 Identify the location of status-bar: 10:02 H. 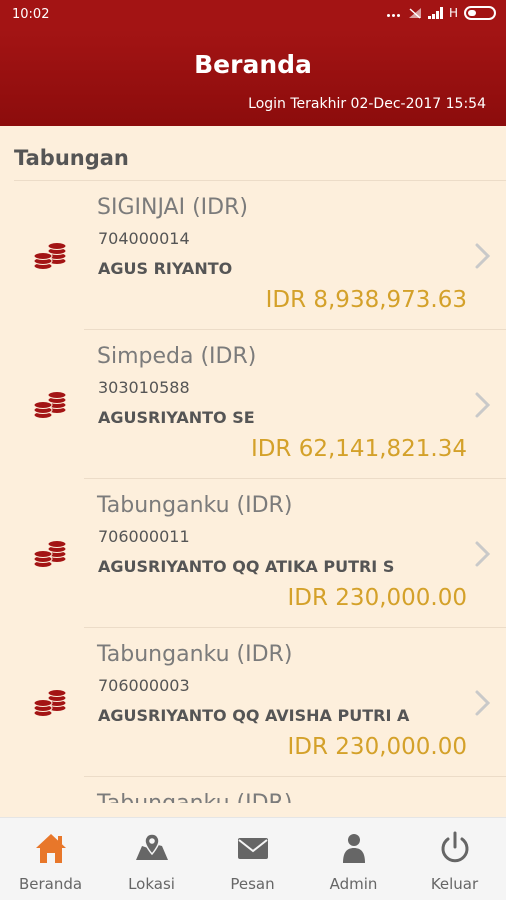
(253, 15).